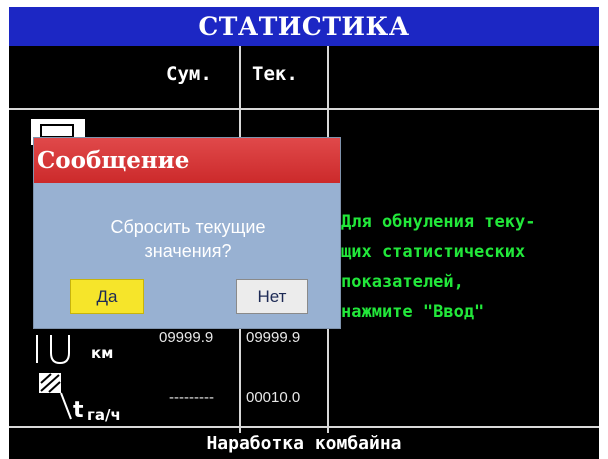 The height and width of the screenshot is (459, 608). Describe the element at coordinates (61, 397) in the screenshot. I see `area-per-hour-icon: t` at that location.